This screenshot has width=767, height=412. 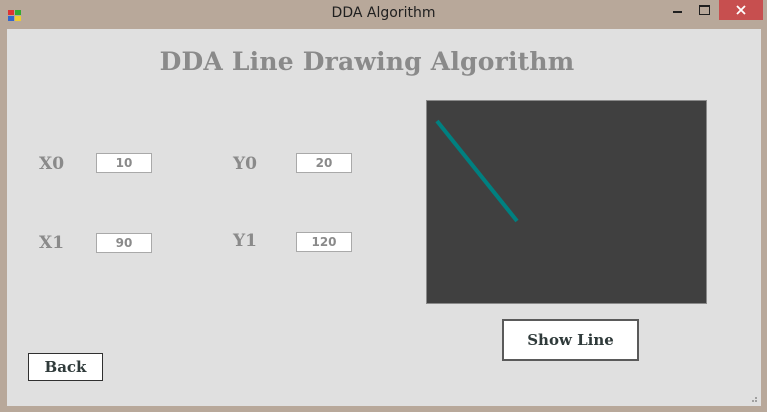 I want to click on y1-field, so click(x=324, y=242).